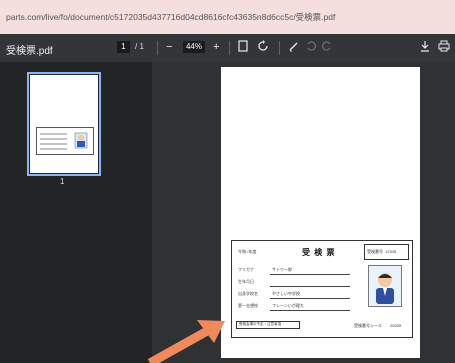 The width and height of the screenshot is (455, 363). I want to click on draw-icon, so click(294, 48).